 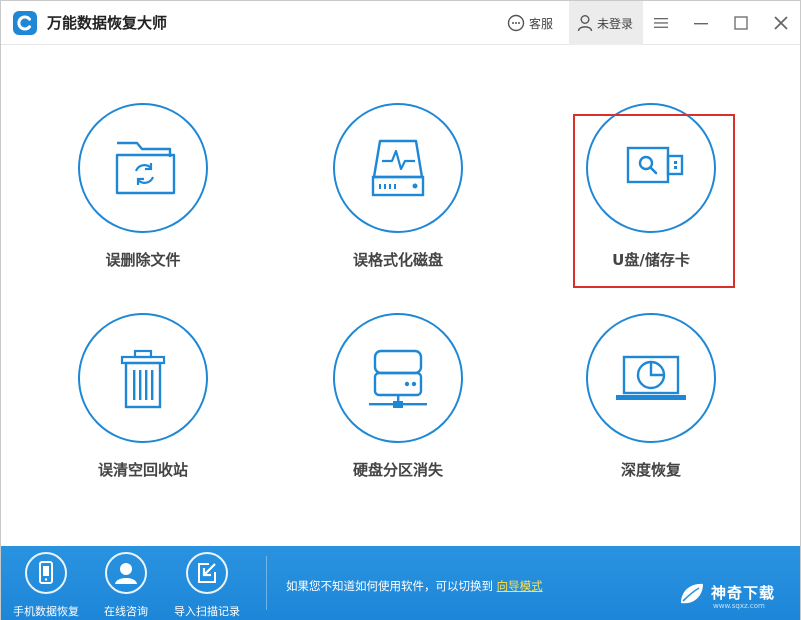 I want to click on watermark-text: 神奇下载, so click(x=743, y=593).